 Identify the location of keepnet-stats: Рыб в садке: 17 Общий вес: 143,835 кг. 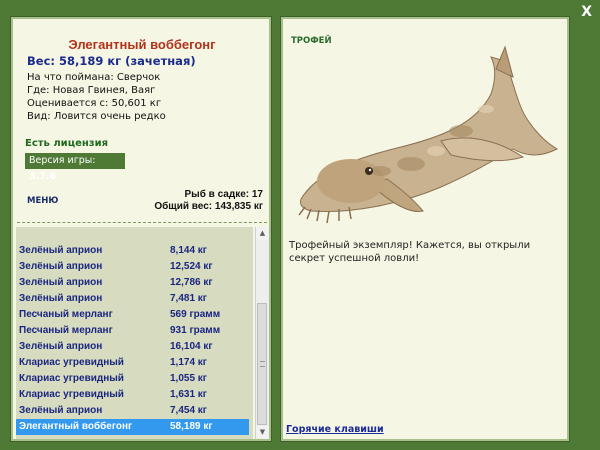
(208, 201).